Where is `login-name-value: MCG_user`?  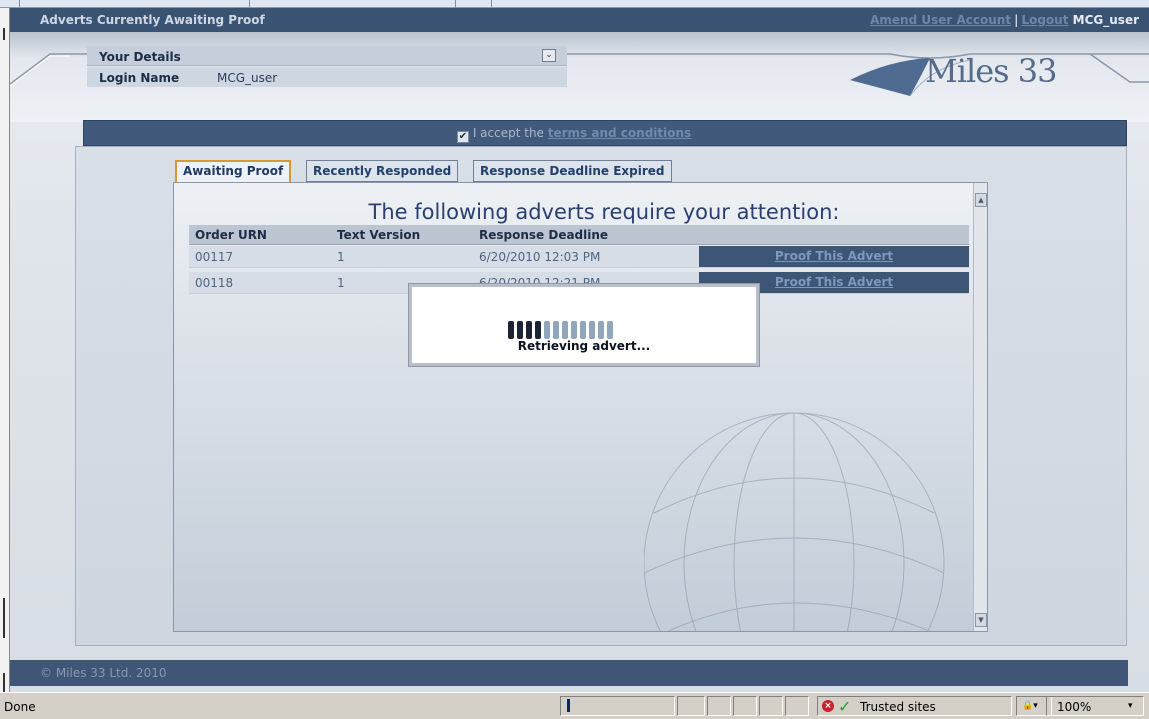 login-name-value: MCG_user is located at coordinates (247, 78).